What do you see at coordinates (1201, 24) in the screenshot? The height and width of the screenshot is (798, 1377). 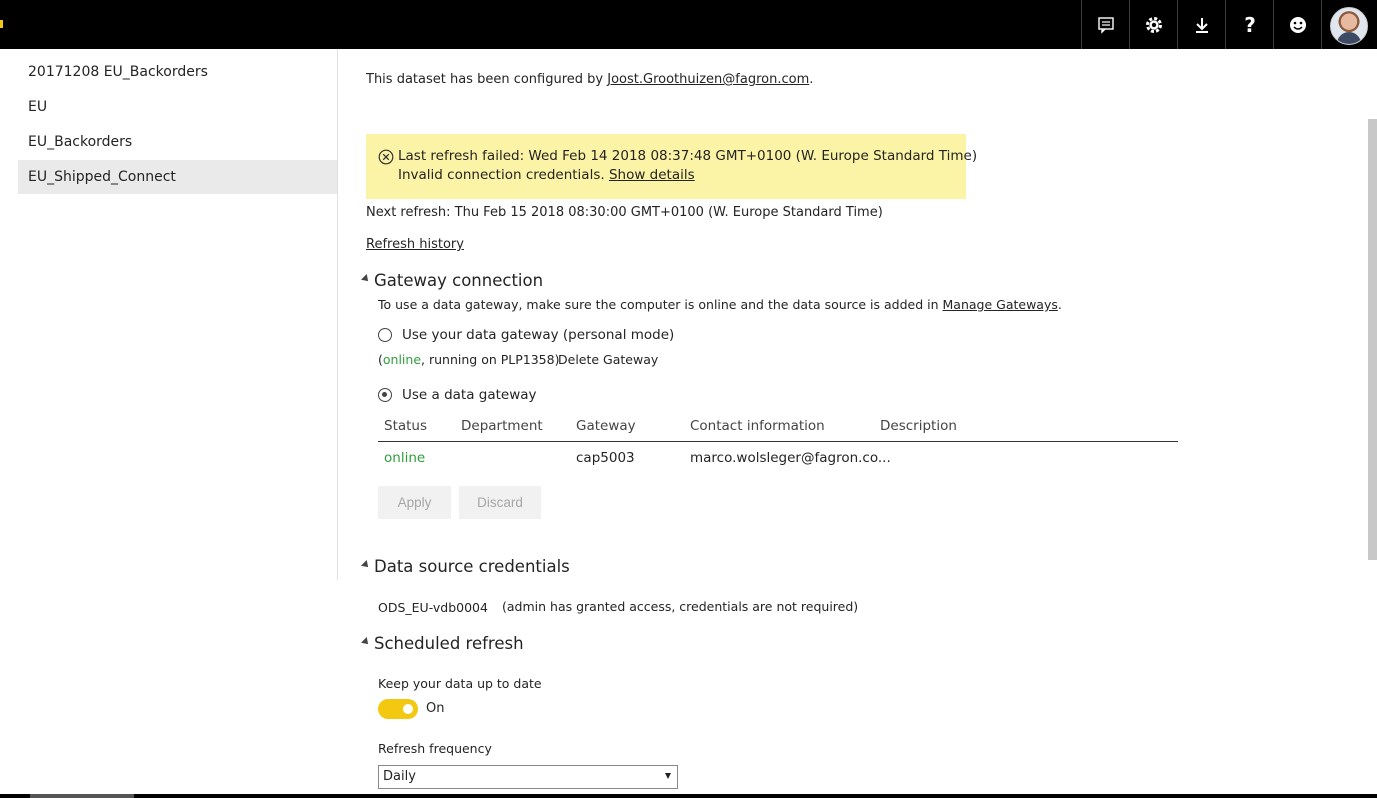 I see `download-icon` at bounding box center [1201, 24].